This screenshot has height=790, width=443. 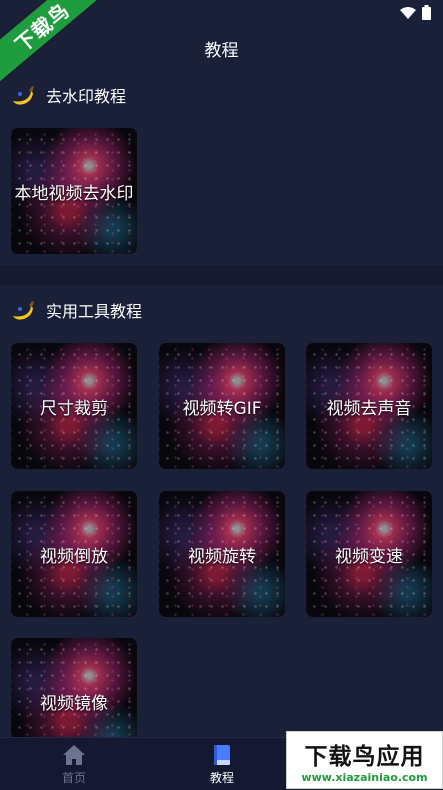 I want to click on watermark-badge-title: 下载鸟应用, so click(x=364, y=756).